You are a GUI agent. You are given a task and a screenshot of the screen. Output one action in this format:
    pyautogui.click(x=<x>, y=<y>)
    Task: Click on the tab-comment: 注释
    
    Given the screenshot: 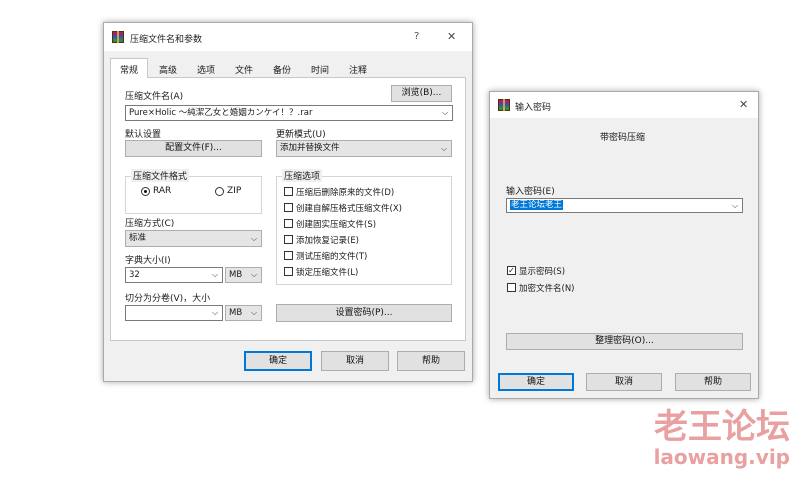 What is the action you would take?
    pyautogui.click(x=358, y=68)
    